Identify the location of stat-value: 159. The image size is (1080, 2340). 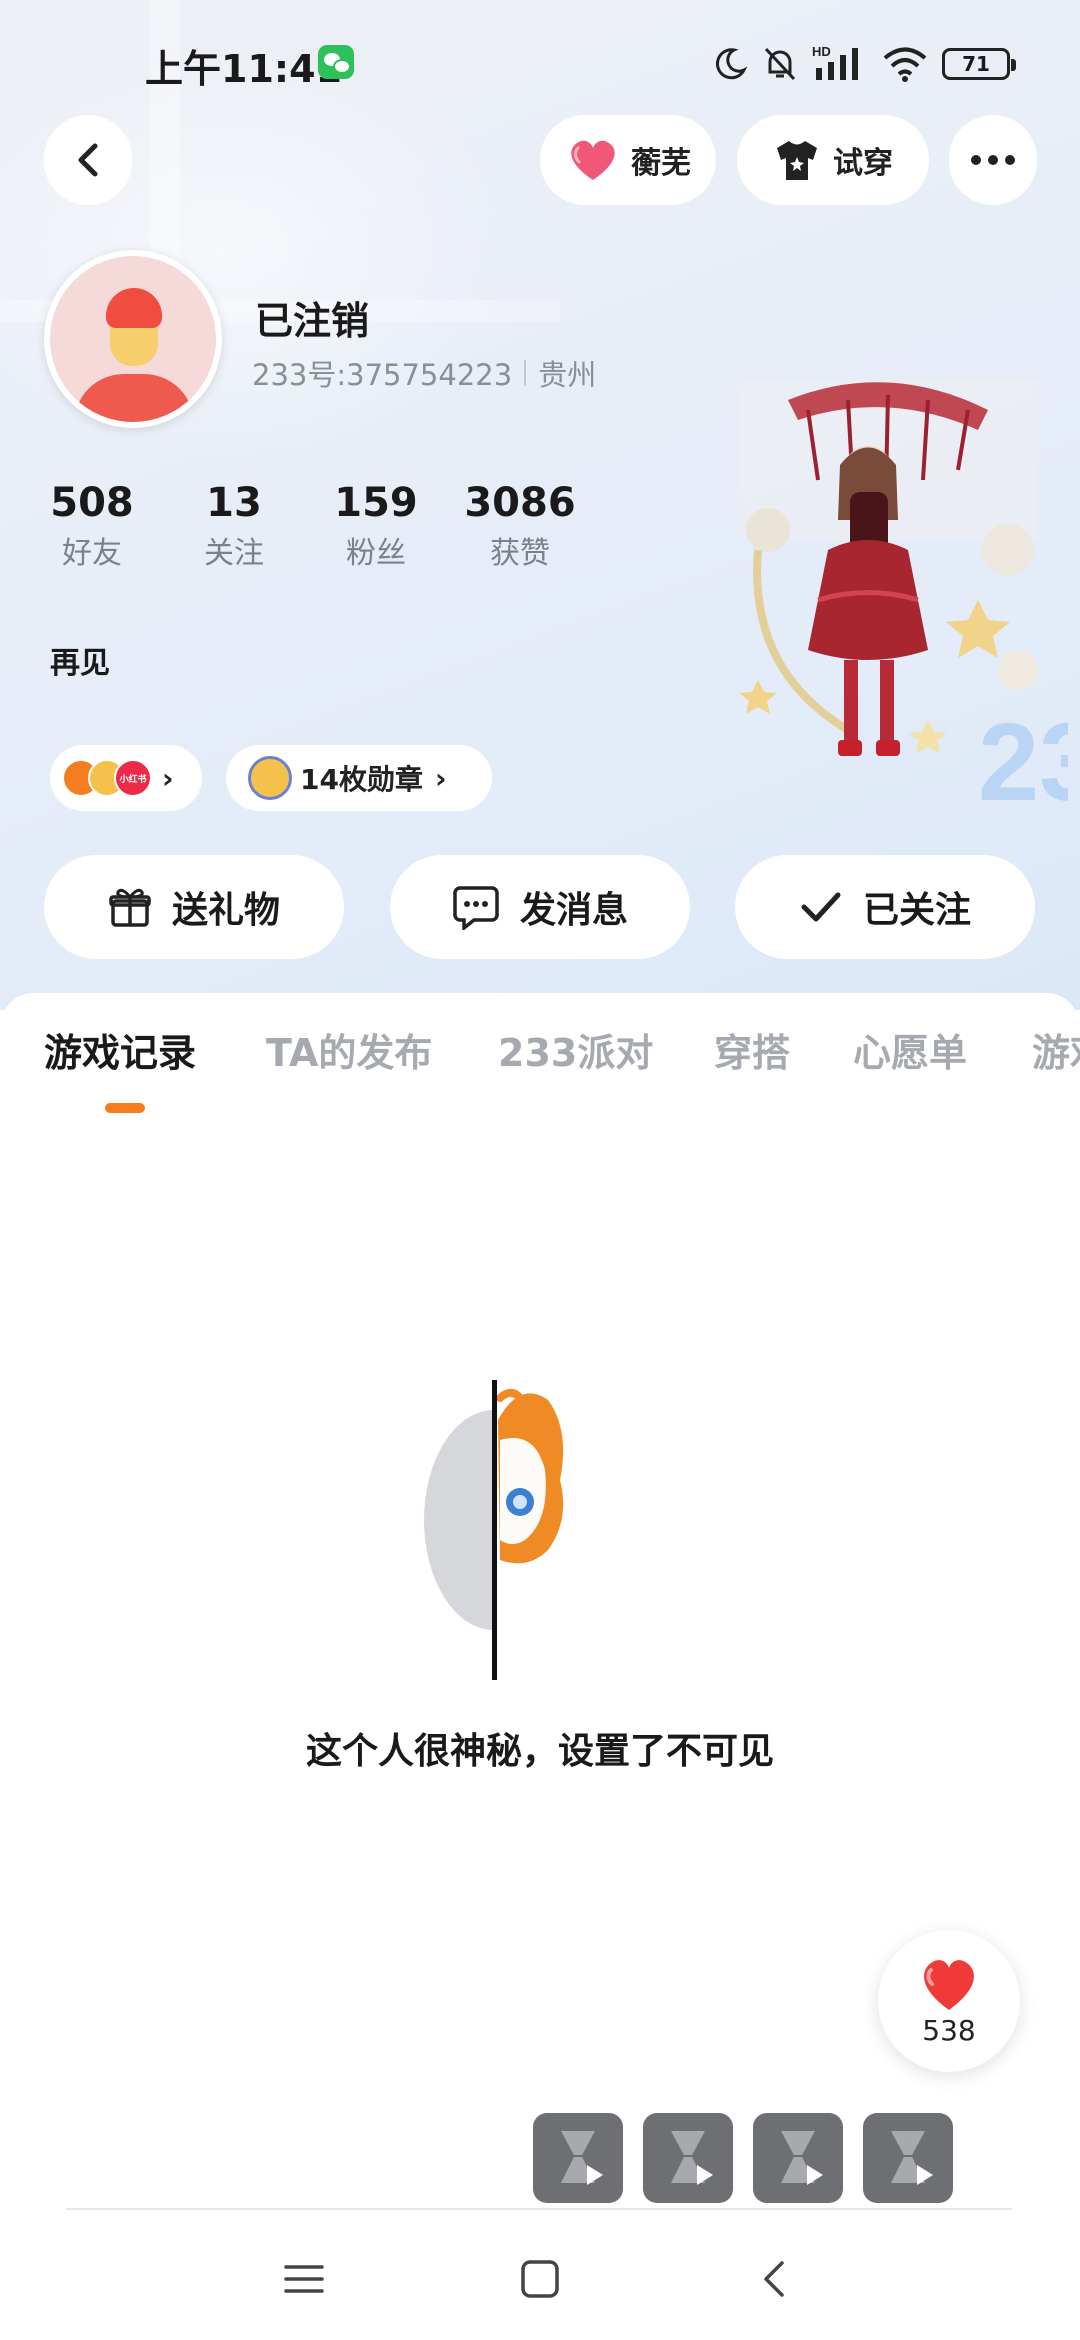
(376, 503).